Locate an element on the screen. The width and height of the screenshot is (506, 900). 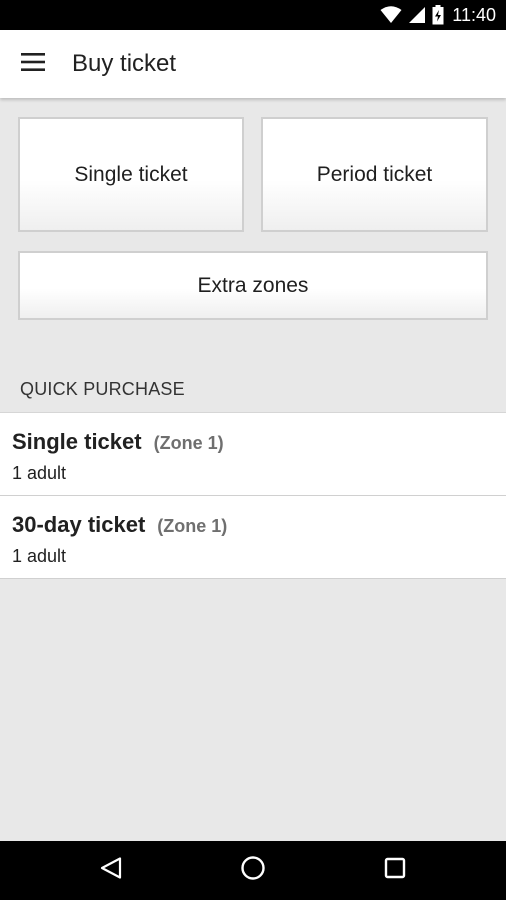
extra-zones-label: Extra zones is located at coordinates (253, 285).